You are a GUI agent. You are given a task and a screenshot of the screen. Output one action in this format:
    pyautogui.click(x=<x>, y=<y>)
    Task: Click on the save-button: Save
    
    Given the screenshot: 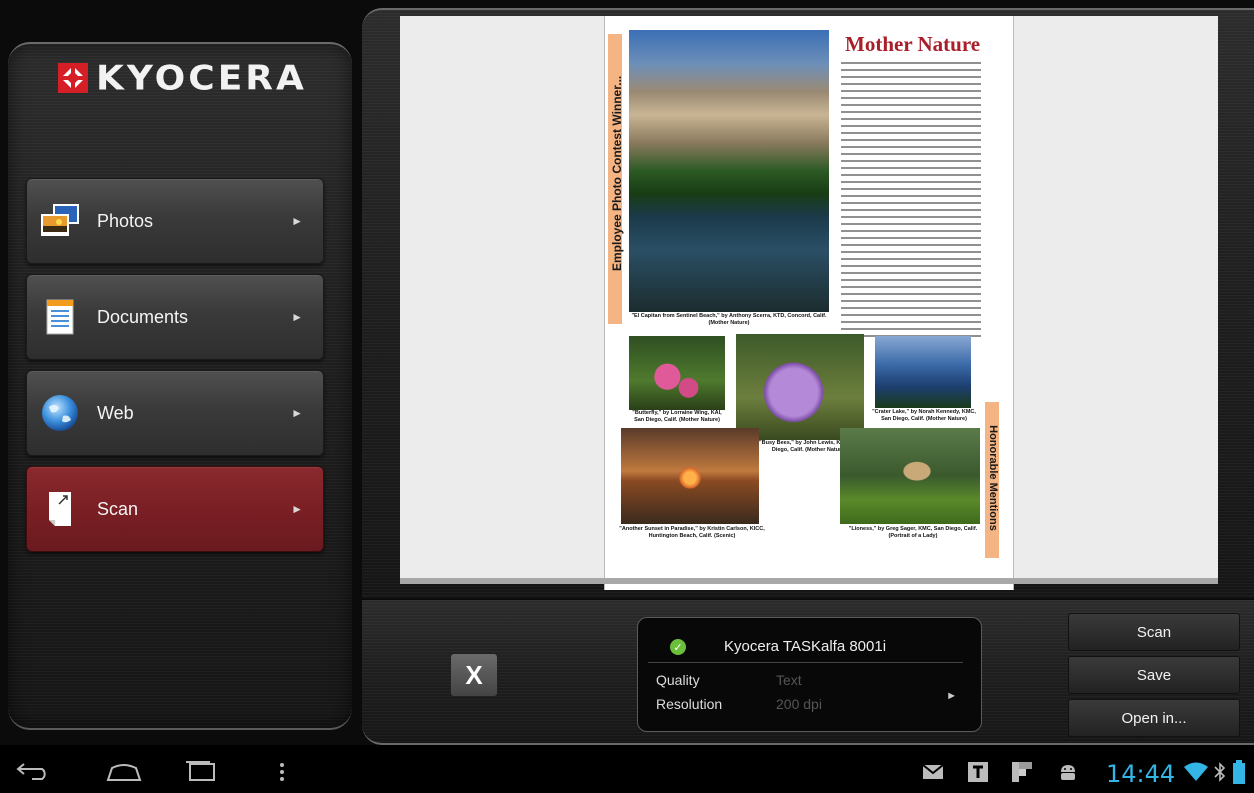 What is the action you would take?
    pyautogui.click(x=1154, y=675)
    